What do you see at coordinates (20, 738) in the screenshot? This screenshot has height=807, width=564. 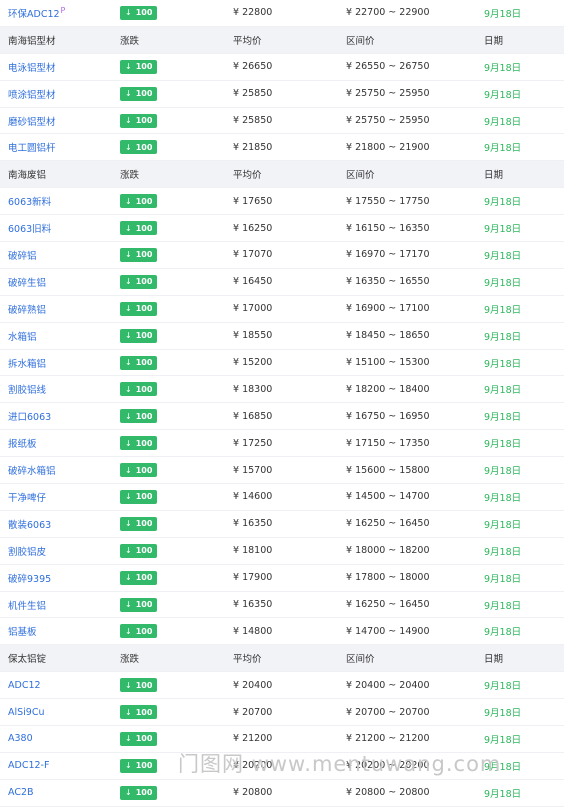 I see `product-link: A380` at bounding box center [20, 738].